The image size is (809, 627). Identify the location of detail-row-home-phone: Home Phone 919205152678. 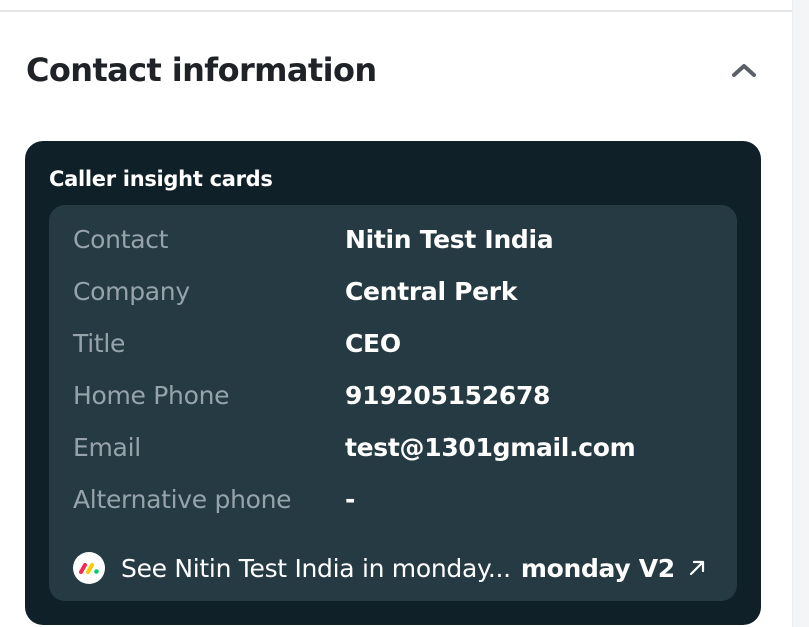
(393, 395).